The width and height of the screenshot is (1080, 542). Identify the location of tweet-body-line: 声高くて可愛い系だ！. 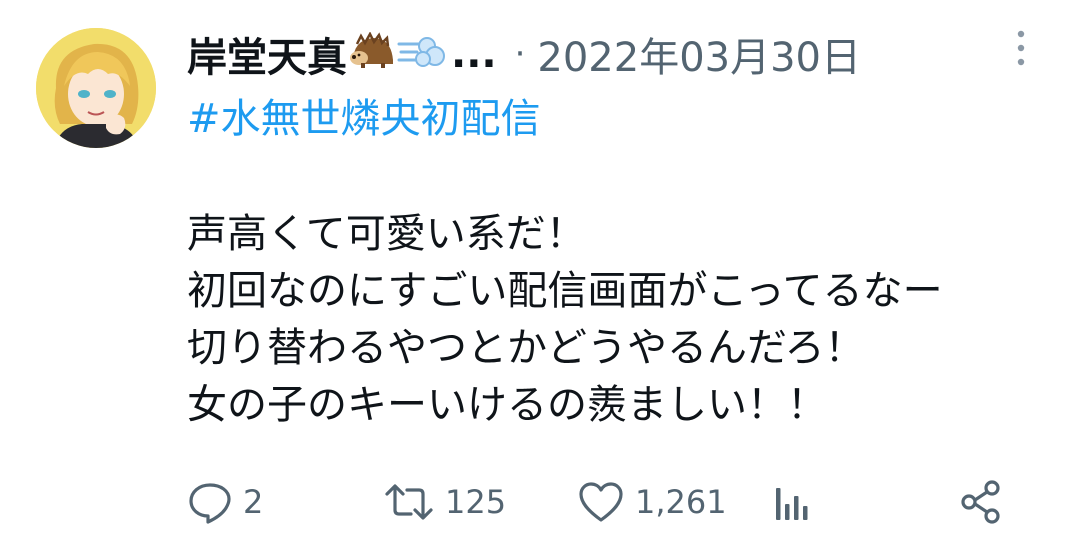
(386, 234).